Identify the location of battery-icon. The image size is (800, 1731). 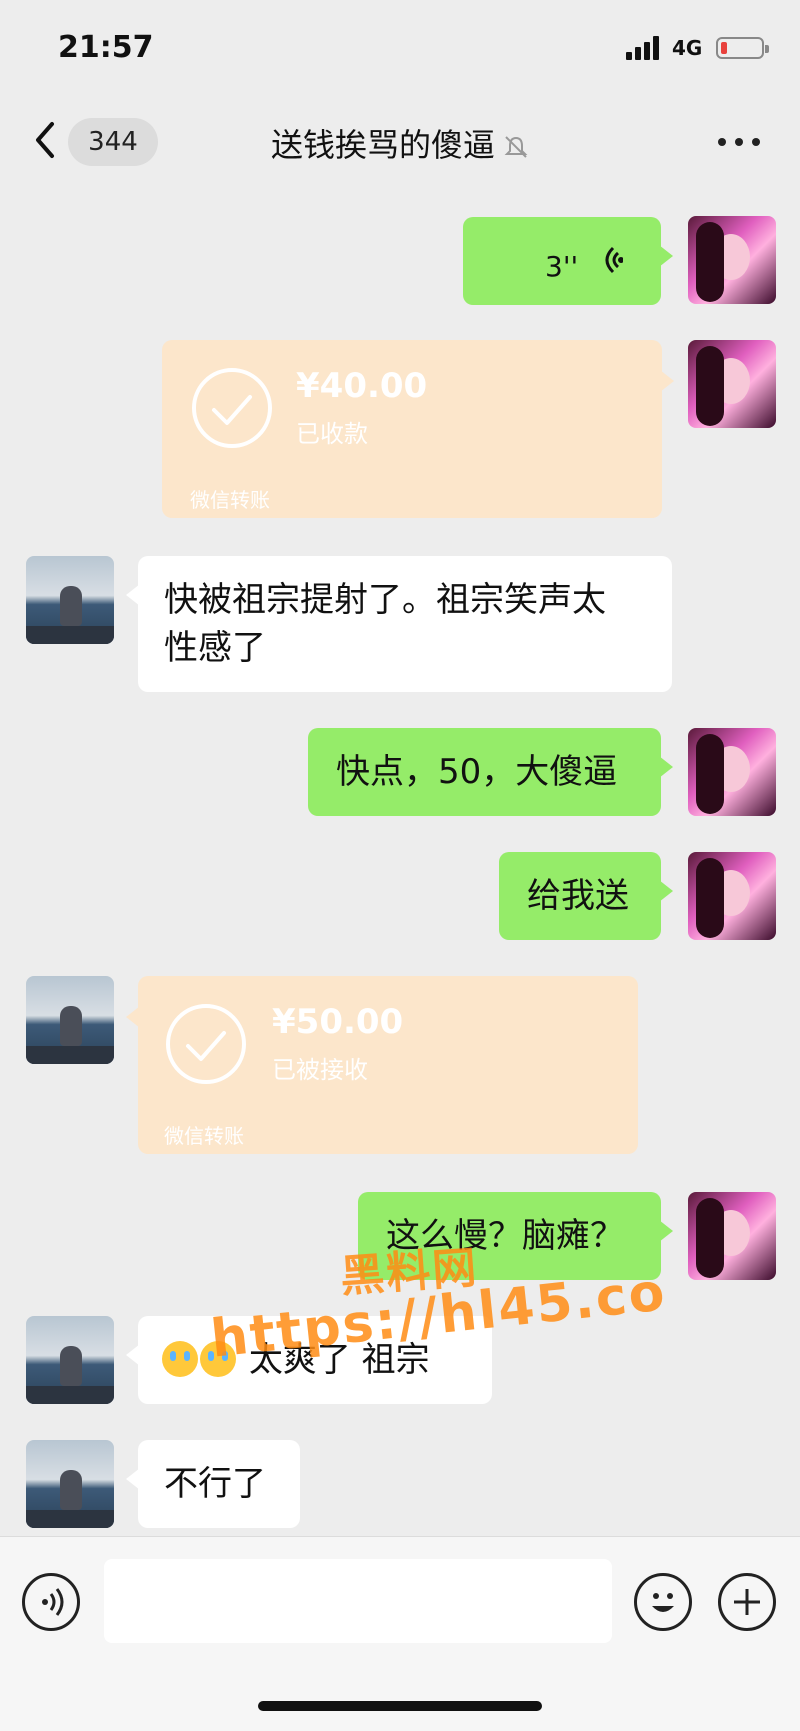
(742, 48).